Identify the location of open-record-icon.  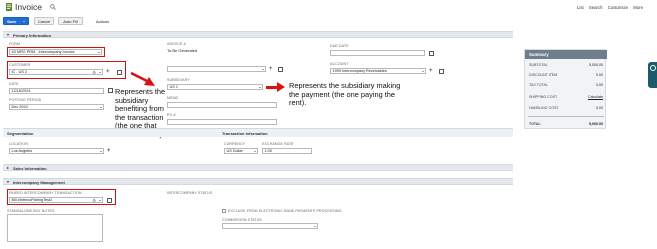
(280, 69).